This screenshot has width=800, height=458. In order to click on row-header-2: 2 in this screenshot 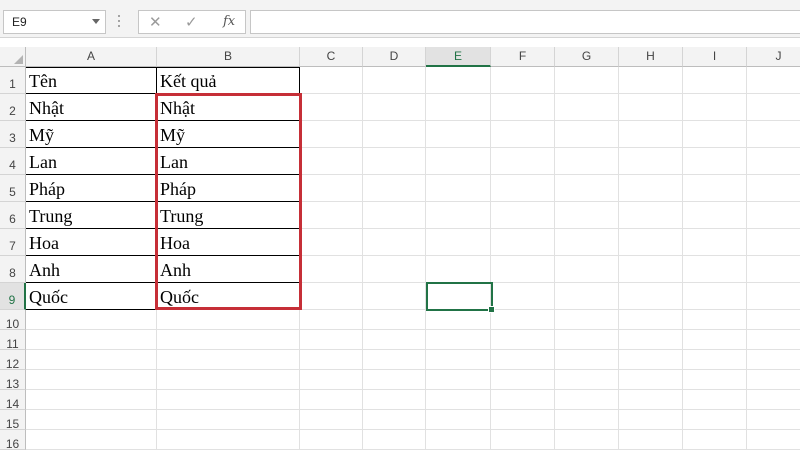, I will do `click(13, 107)`.